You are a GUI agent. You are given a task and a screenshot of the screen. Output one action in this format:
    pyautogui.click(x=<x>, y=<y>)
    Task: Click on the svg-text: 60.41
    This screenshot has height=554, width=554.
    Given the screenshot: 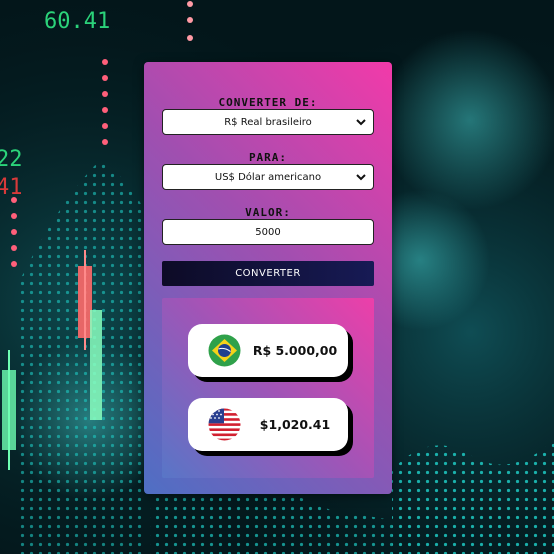 What is the action you would take?
    pyautogui.click(x=77, y=21)
    